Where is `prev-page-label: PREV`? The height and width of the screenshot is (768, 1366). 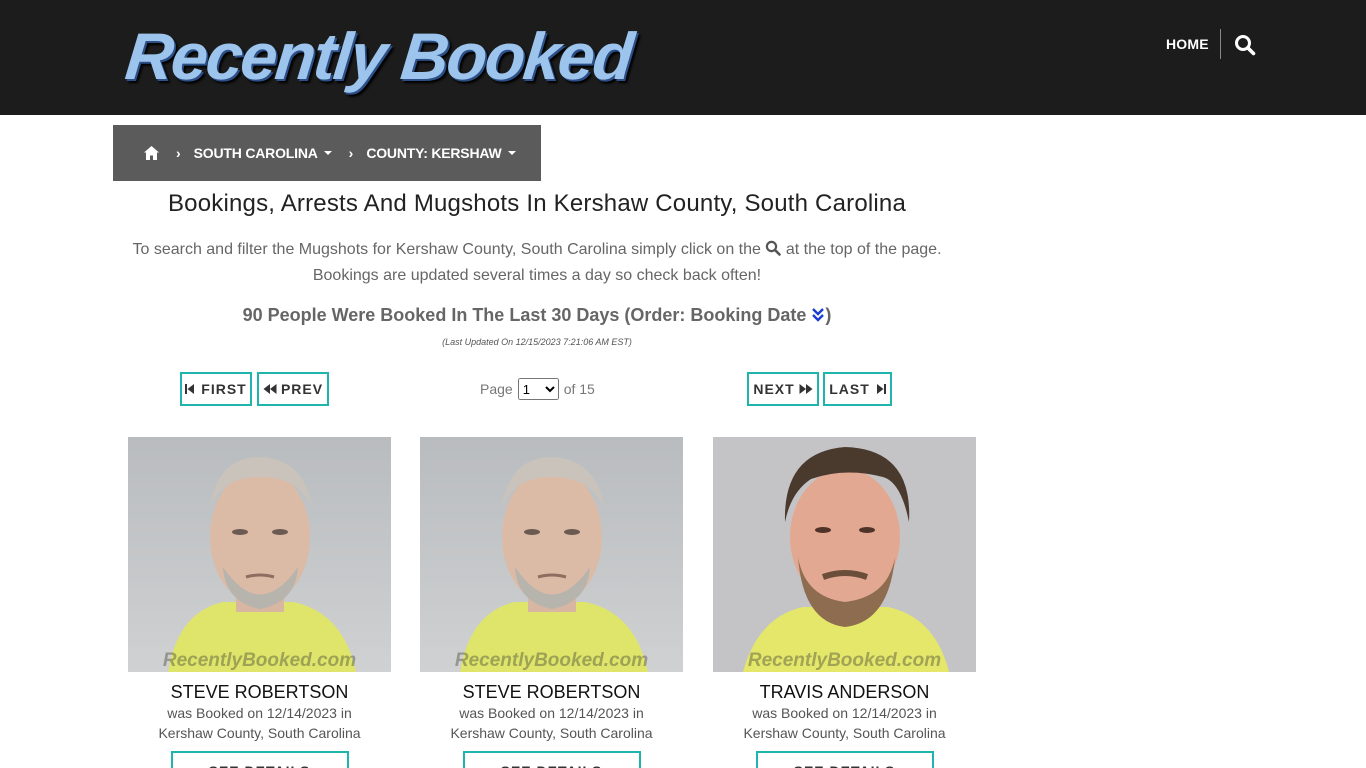 prev-page-label: PREV is located at coordinates (302, 389).